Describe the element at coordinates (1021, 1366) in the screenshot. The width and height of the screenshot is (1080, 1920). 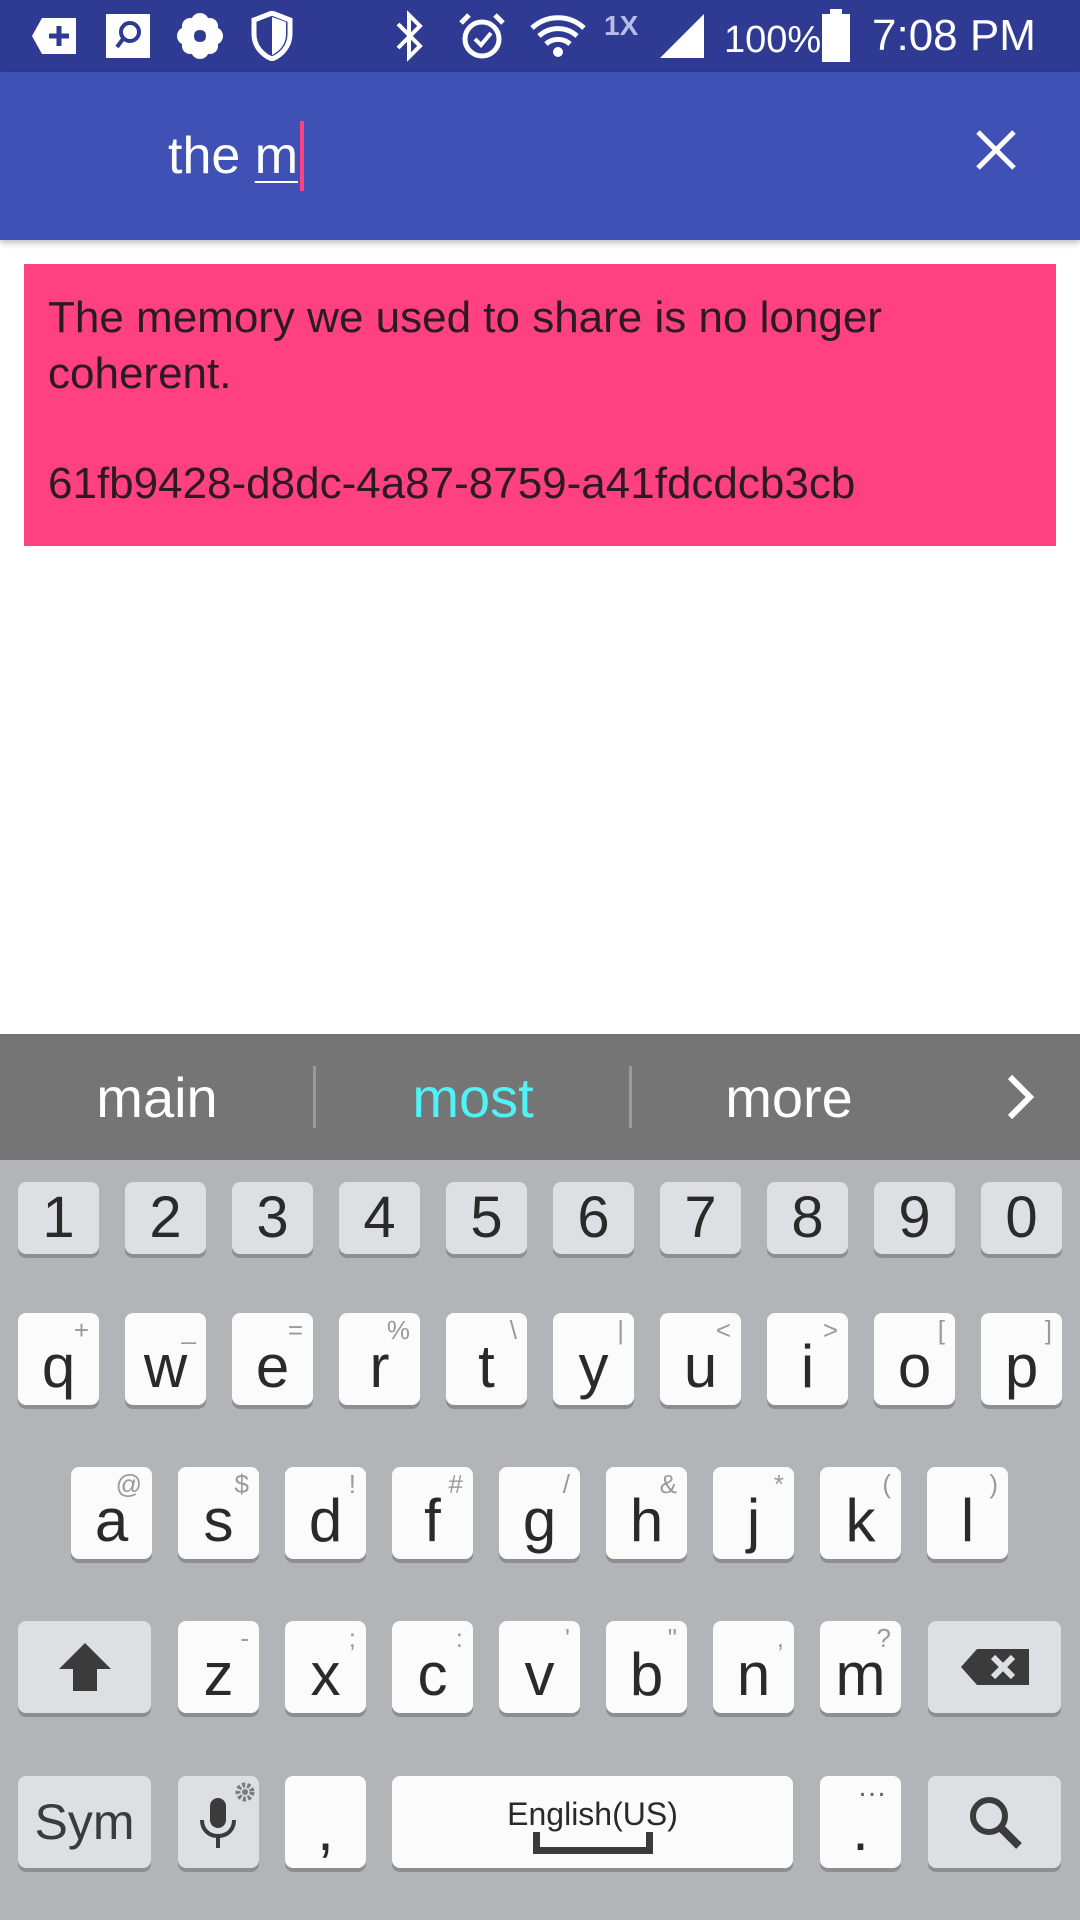
I see `key-p-label: p` at that location.